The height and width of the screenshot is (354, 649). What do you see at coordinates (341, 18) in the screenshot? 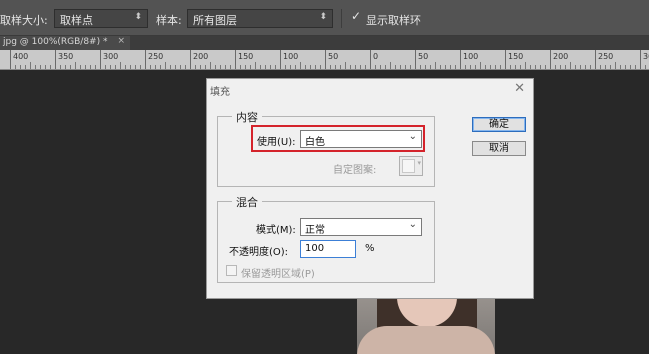
I see `separator` at bounding box center [341, 18].